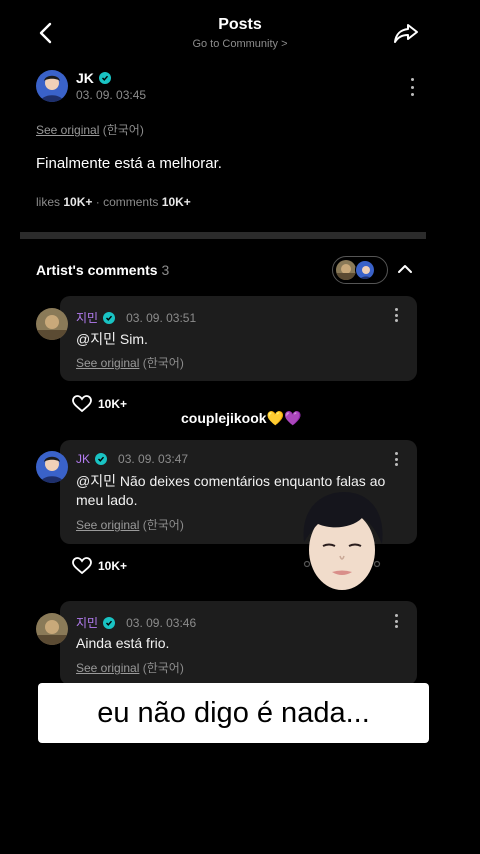 This screenshot has height=854, width=480. I want to click on post-author-name: JK, so click(85, 78).